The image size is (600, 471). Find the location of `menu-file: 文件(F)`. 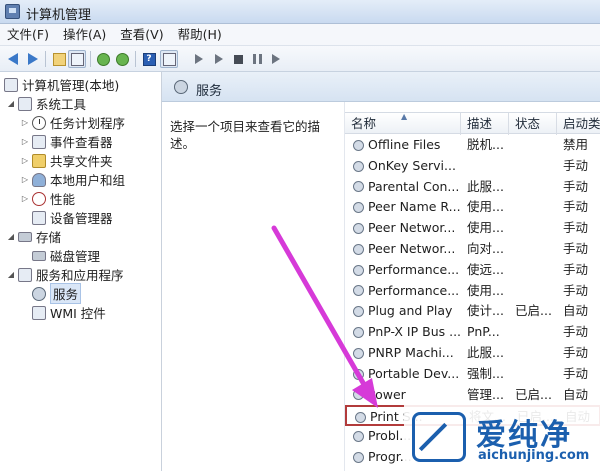

menu-file: 文件(F) is located at coordinates (28, 34).